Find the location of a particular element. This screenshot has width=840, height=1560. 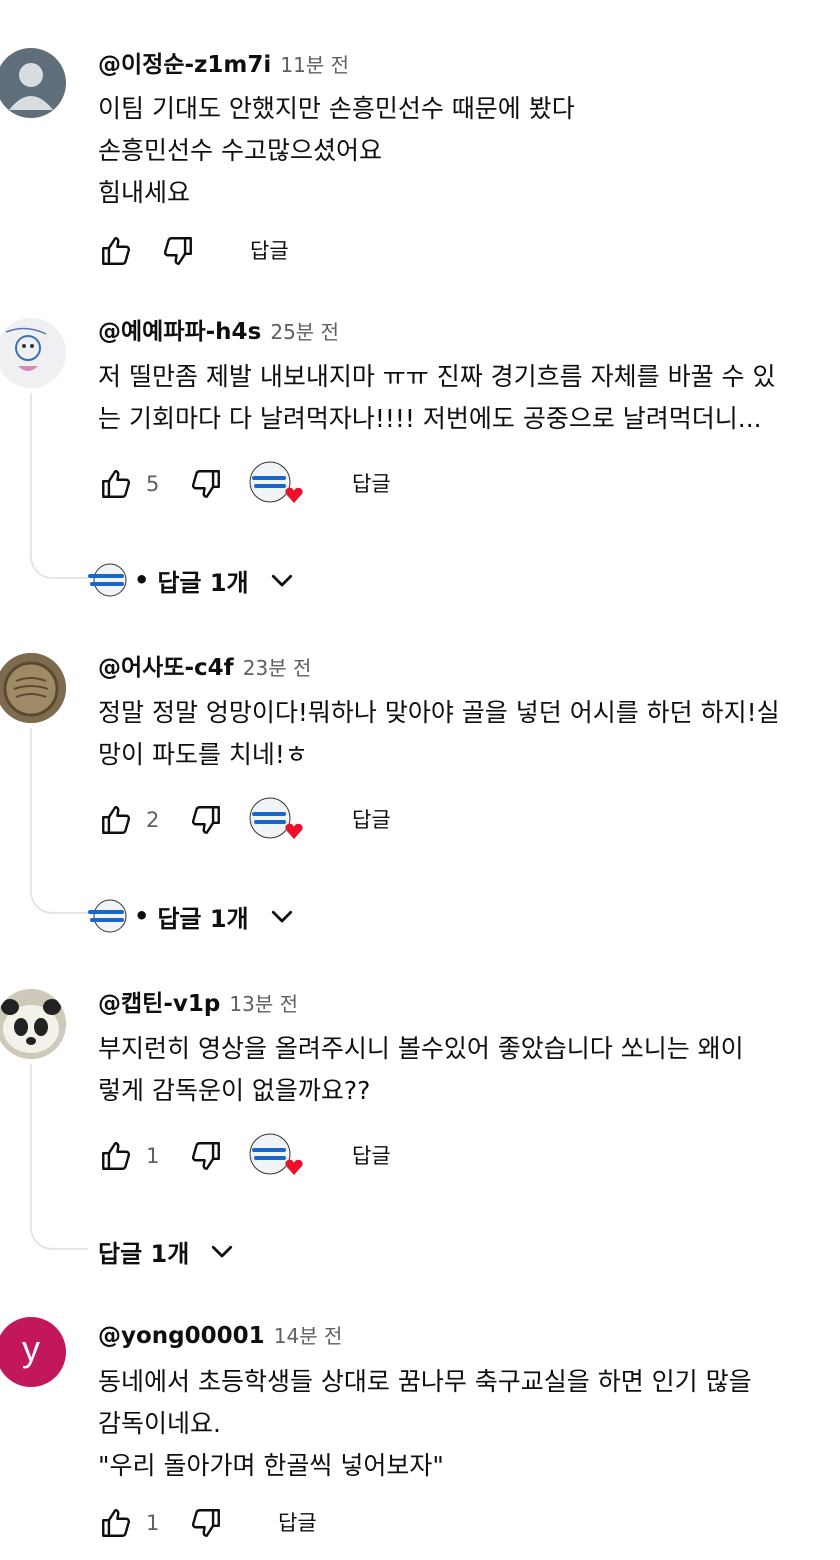

avatar: y is located at coordinates (33, 1352).